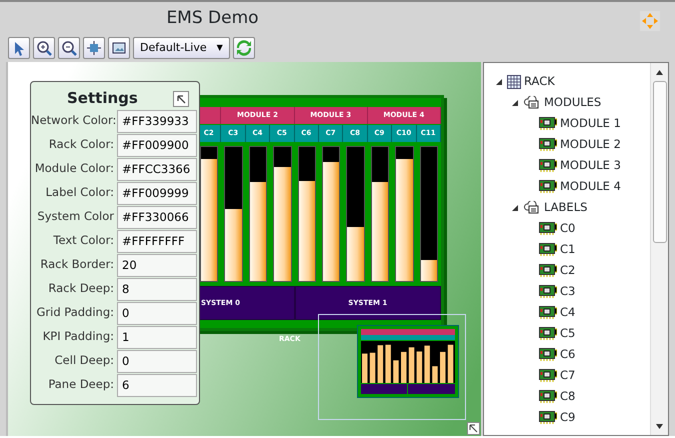  I want to click on field-label: Cell Deep:, so click(84, 361).